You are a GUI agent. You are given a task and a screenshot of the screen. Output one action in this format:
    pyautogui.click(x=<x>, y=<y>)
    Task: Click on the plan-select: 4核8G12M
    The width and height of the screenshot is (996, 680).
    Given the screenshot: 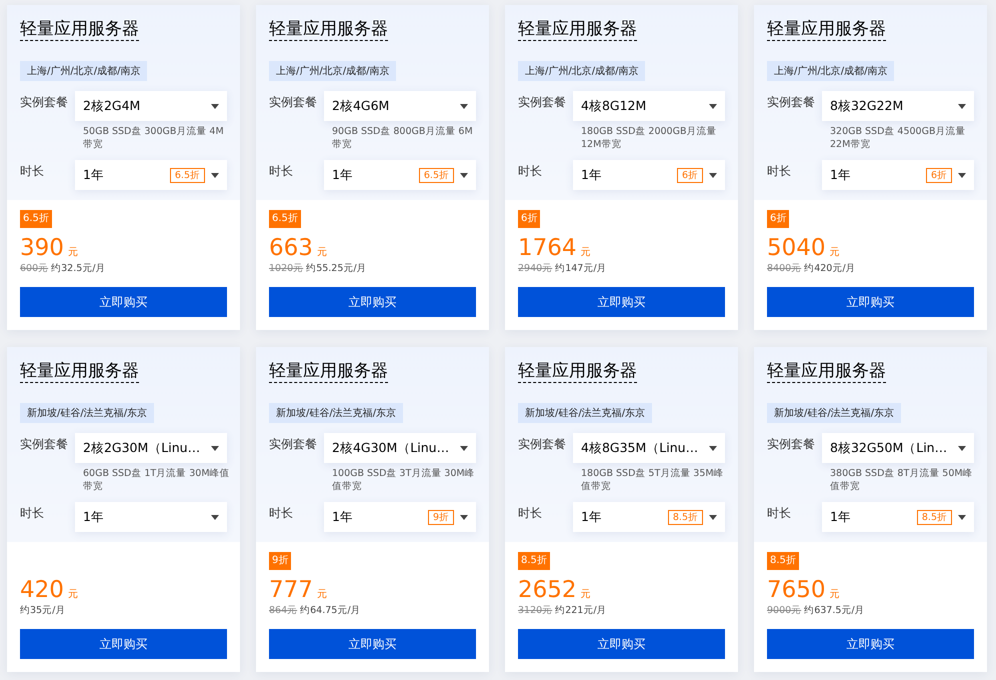 What is the action you would take?
    pyautogui.click(x=649, y=106)
    